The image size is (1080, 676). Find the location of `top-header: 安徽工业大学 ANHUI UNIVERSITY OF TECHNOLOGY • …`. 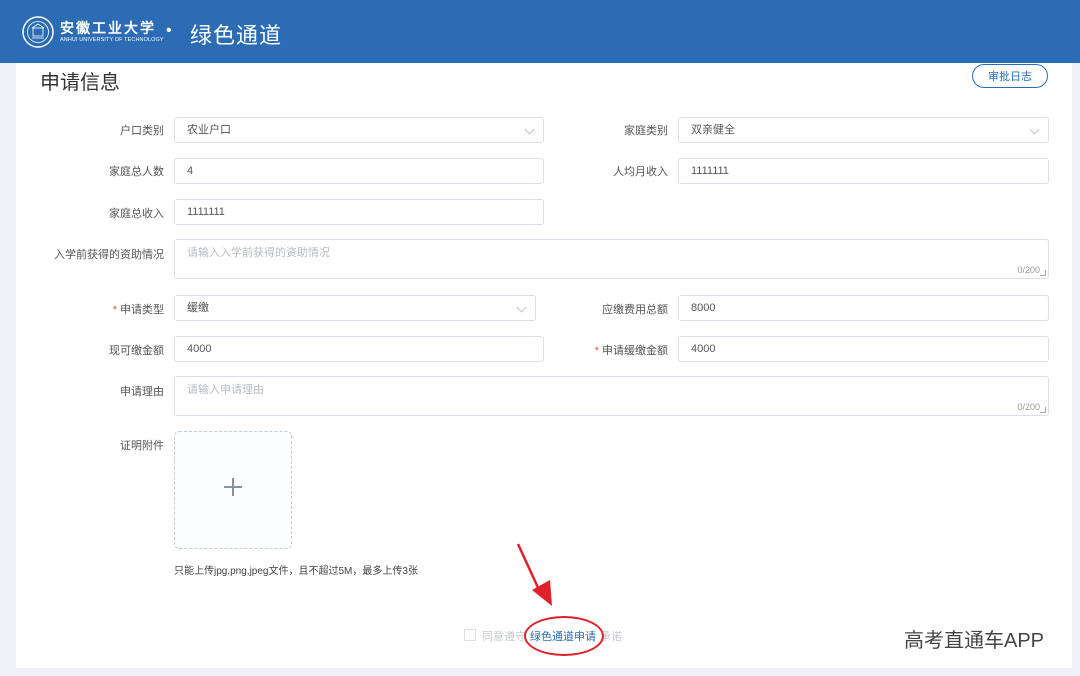

top-header: 安徽工业大学 ANHUI UNIVERSITY OF TECHNOLOGY • … is located at coordinates (540, 31).